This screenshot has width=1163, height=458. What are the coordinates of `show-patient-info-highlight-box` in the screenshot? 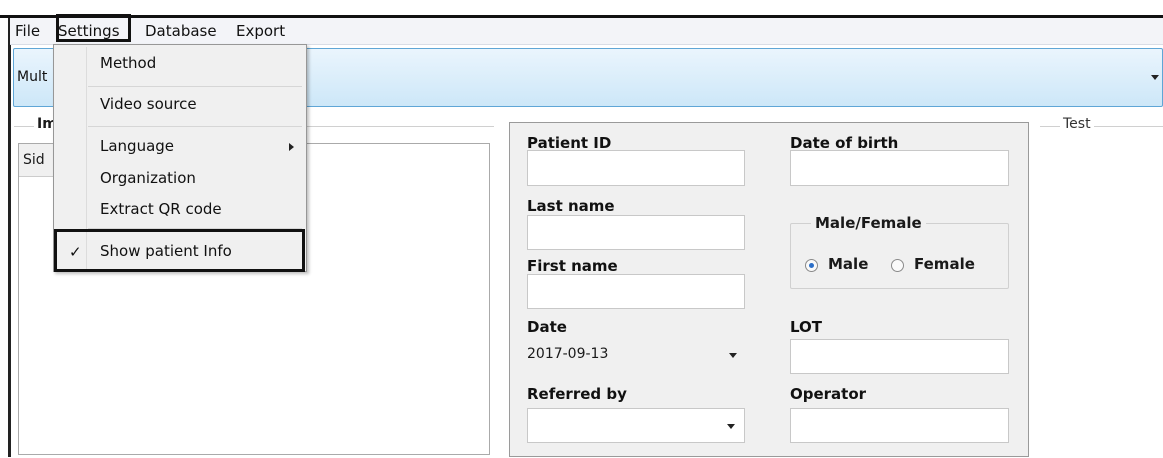 It's located at (179, 250).